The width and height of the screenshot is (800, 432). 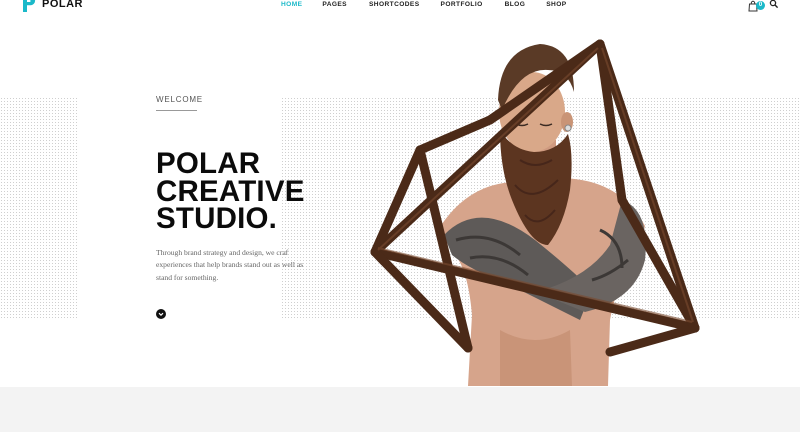 I want to click on nav-shortcodes: SHORTCODES, so click(x=394, y=4).